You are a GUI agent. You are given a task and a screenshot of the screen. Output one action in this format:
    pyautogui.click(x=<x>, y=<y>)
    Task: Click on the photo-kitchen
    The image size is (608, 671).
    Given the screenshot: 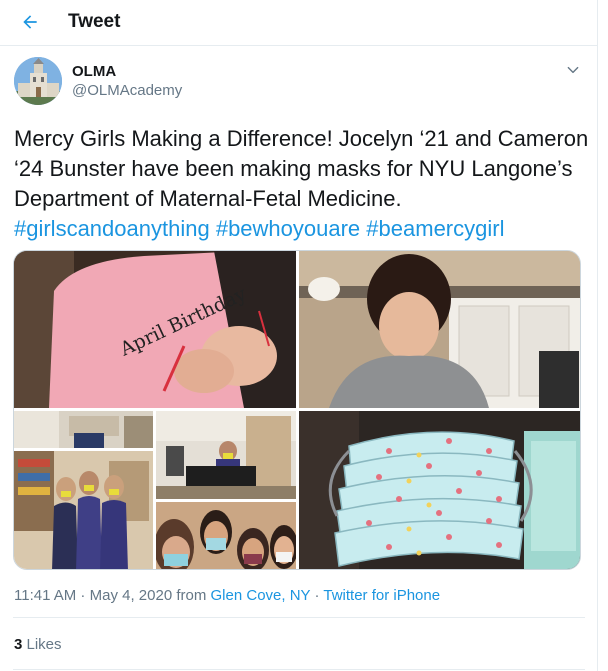 What is the action you would take?
    pyautogui.click(x=439, y=329)
    